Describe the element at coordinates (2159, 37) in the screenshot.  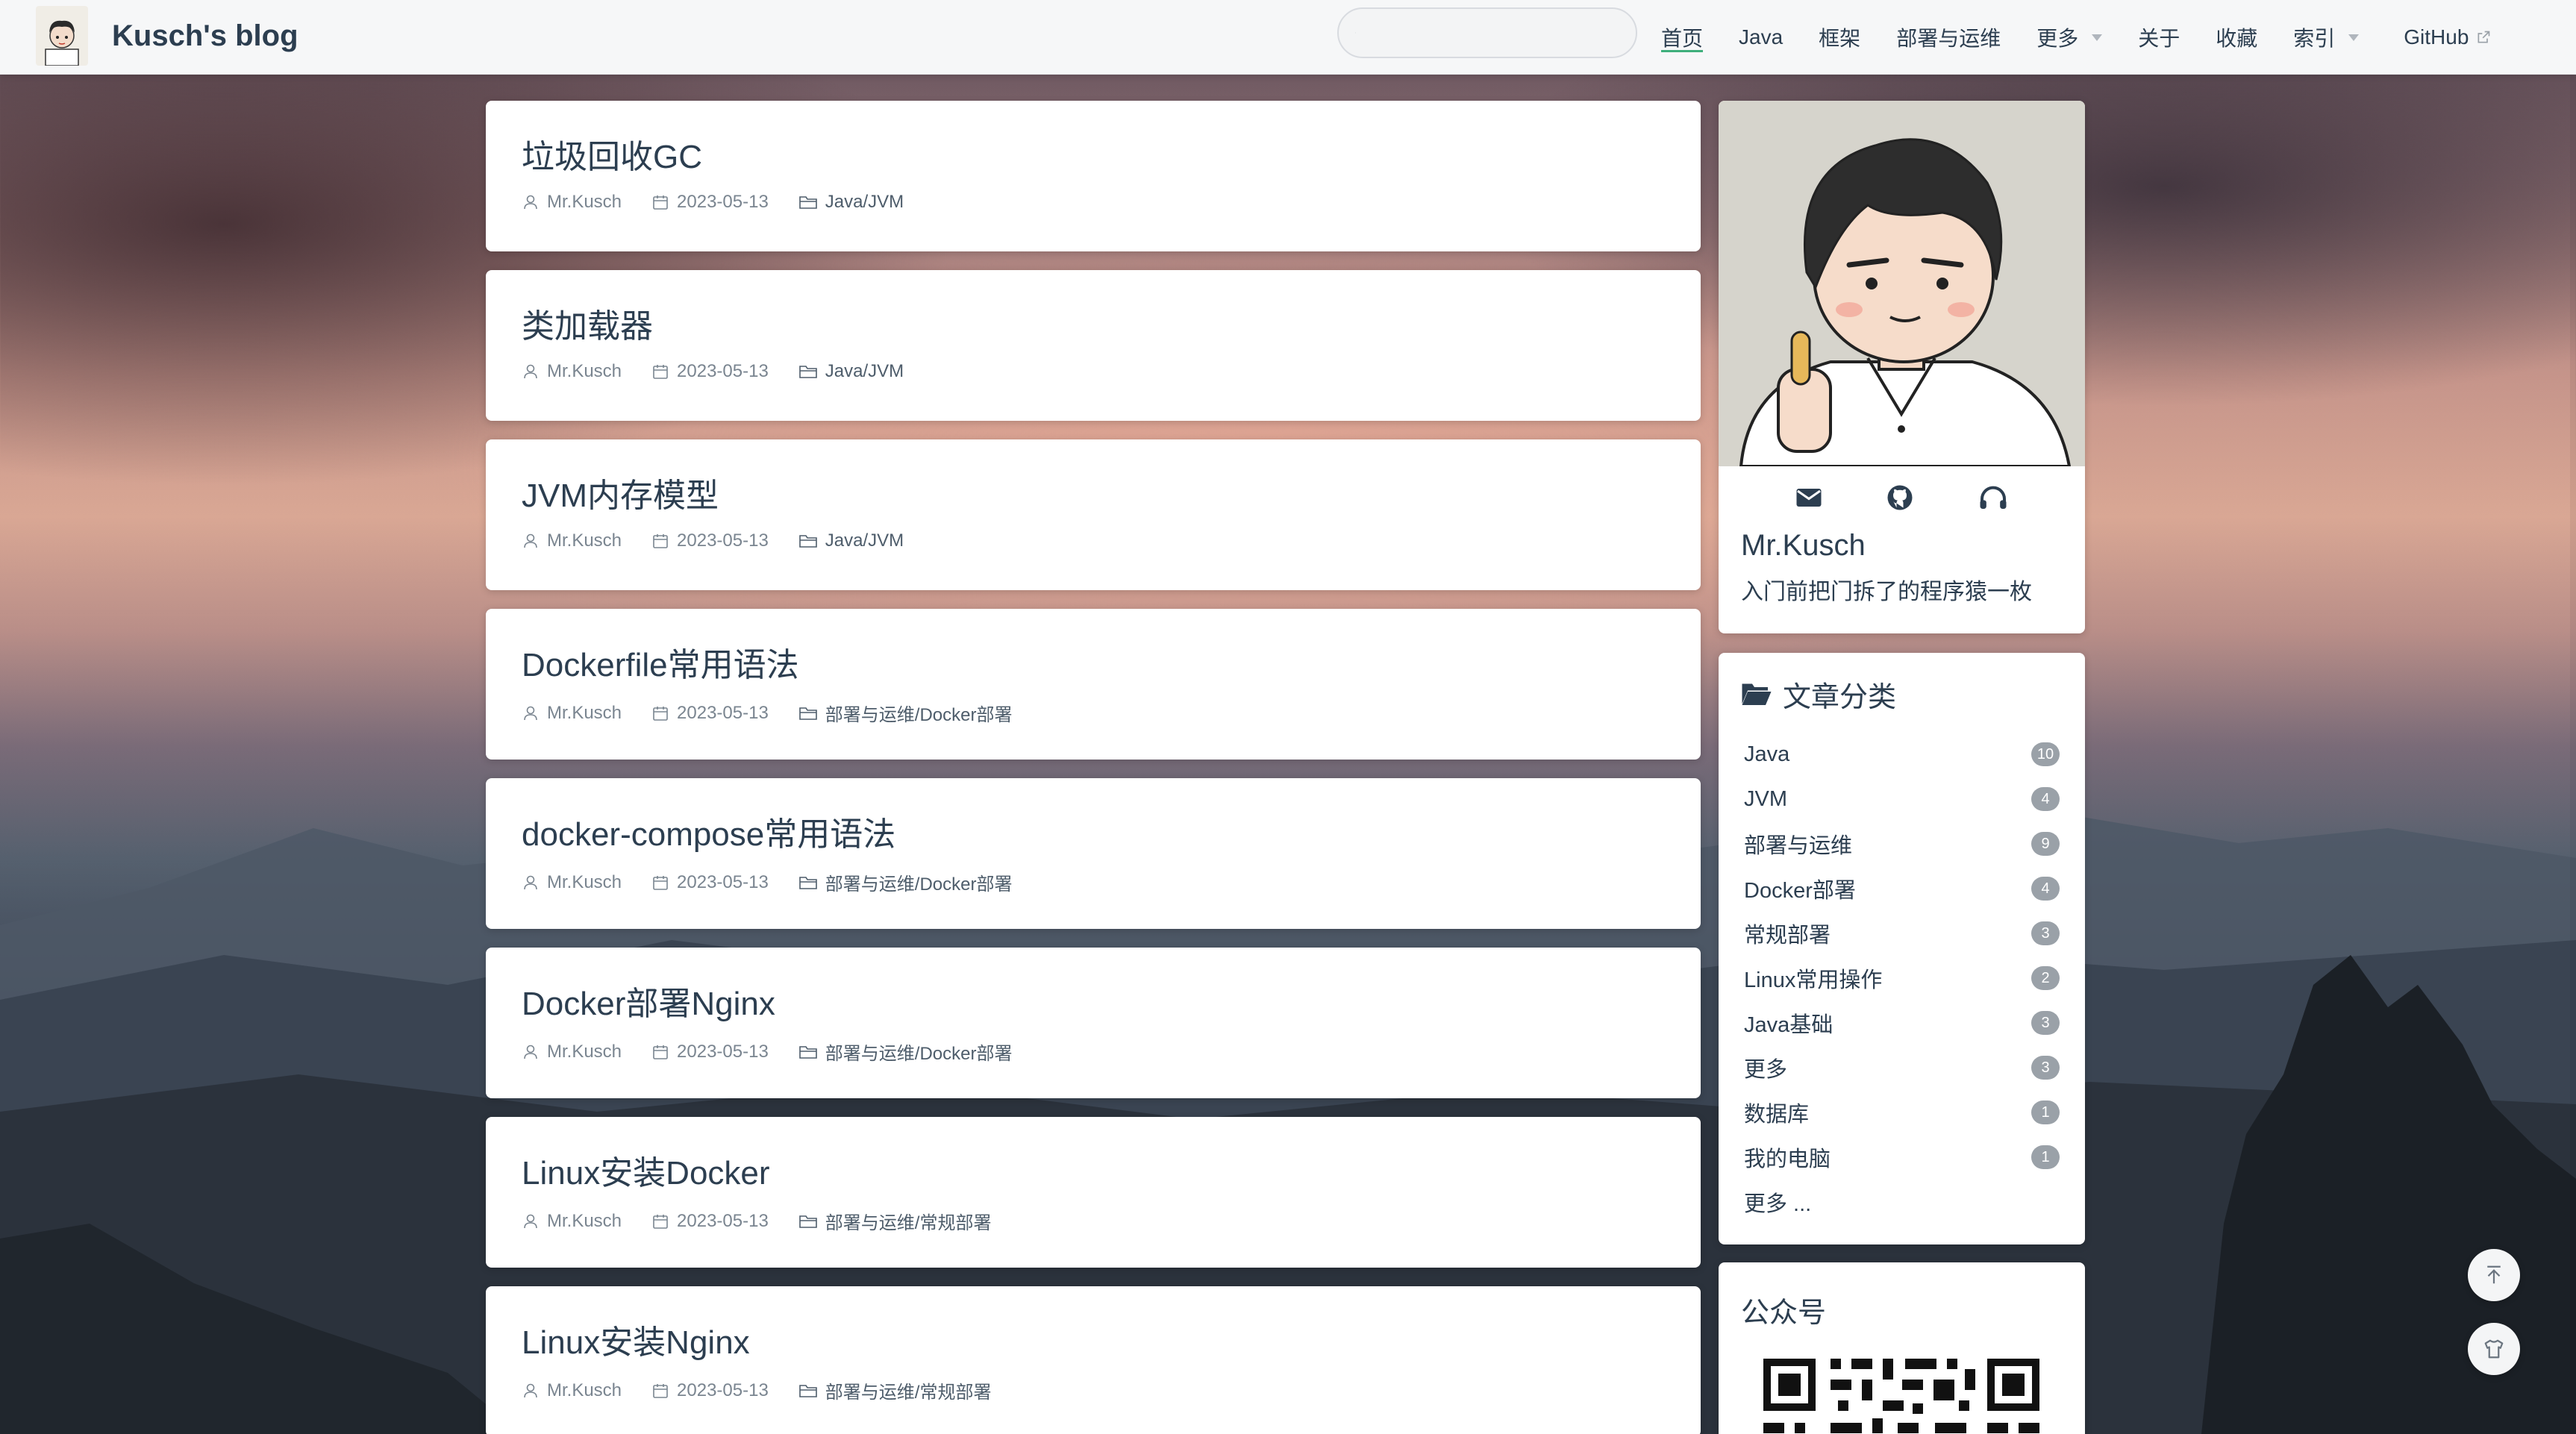
I see `nav-item-about: 关于` at that location.